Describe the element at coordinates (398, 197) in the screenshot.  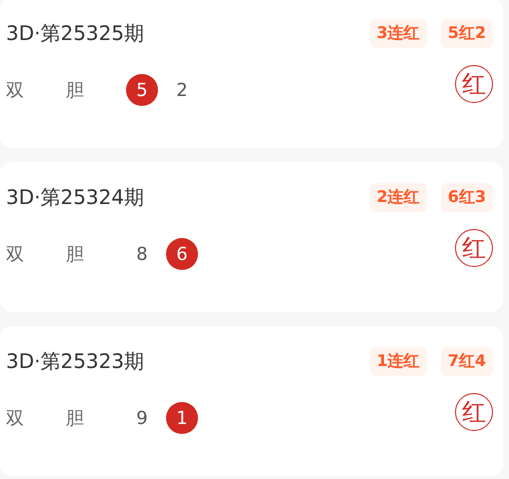
I see `streak-tag: 2连红` at that location.